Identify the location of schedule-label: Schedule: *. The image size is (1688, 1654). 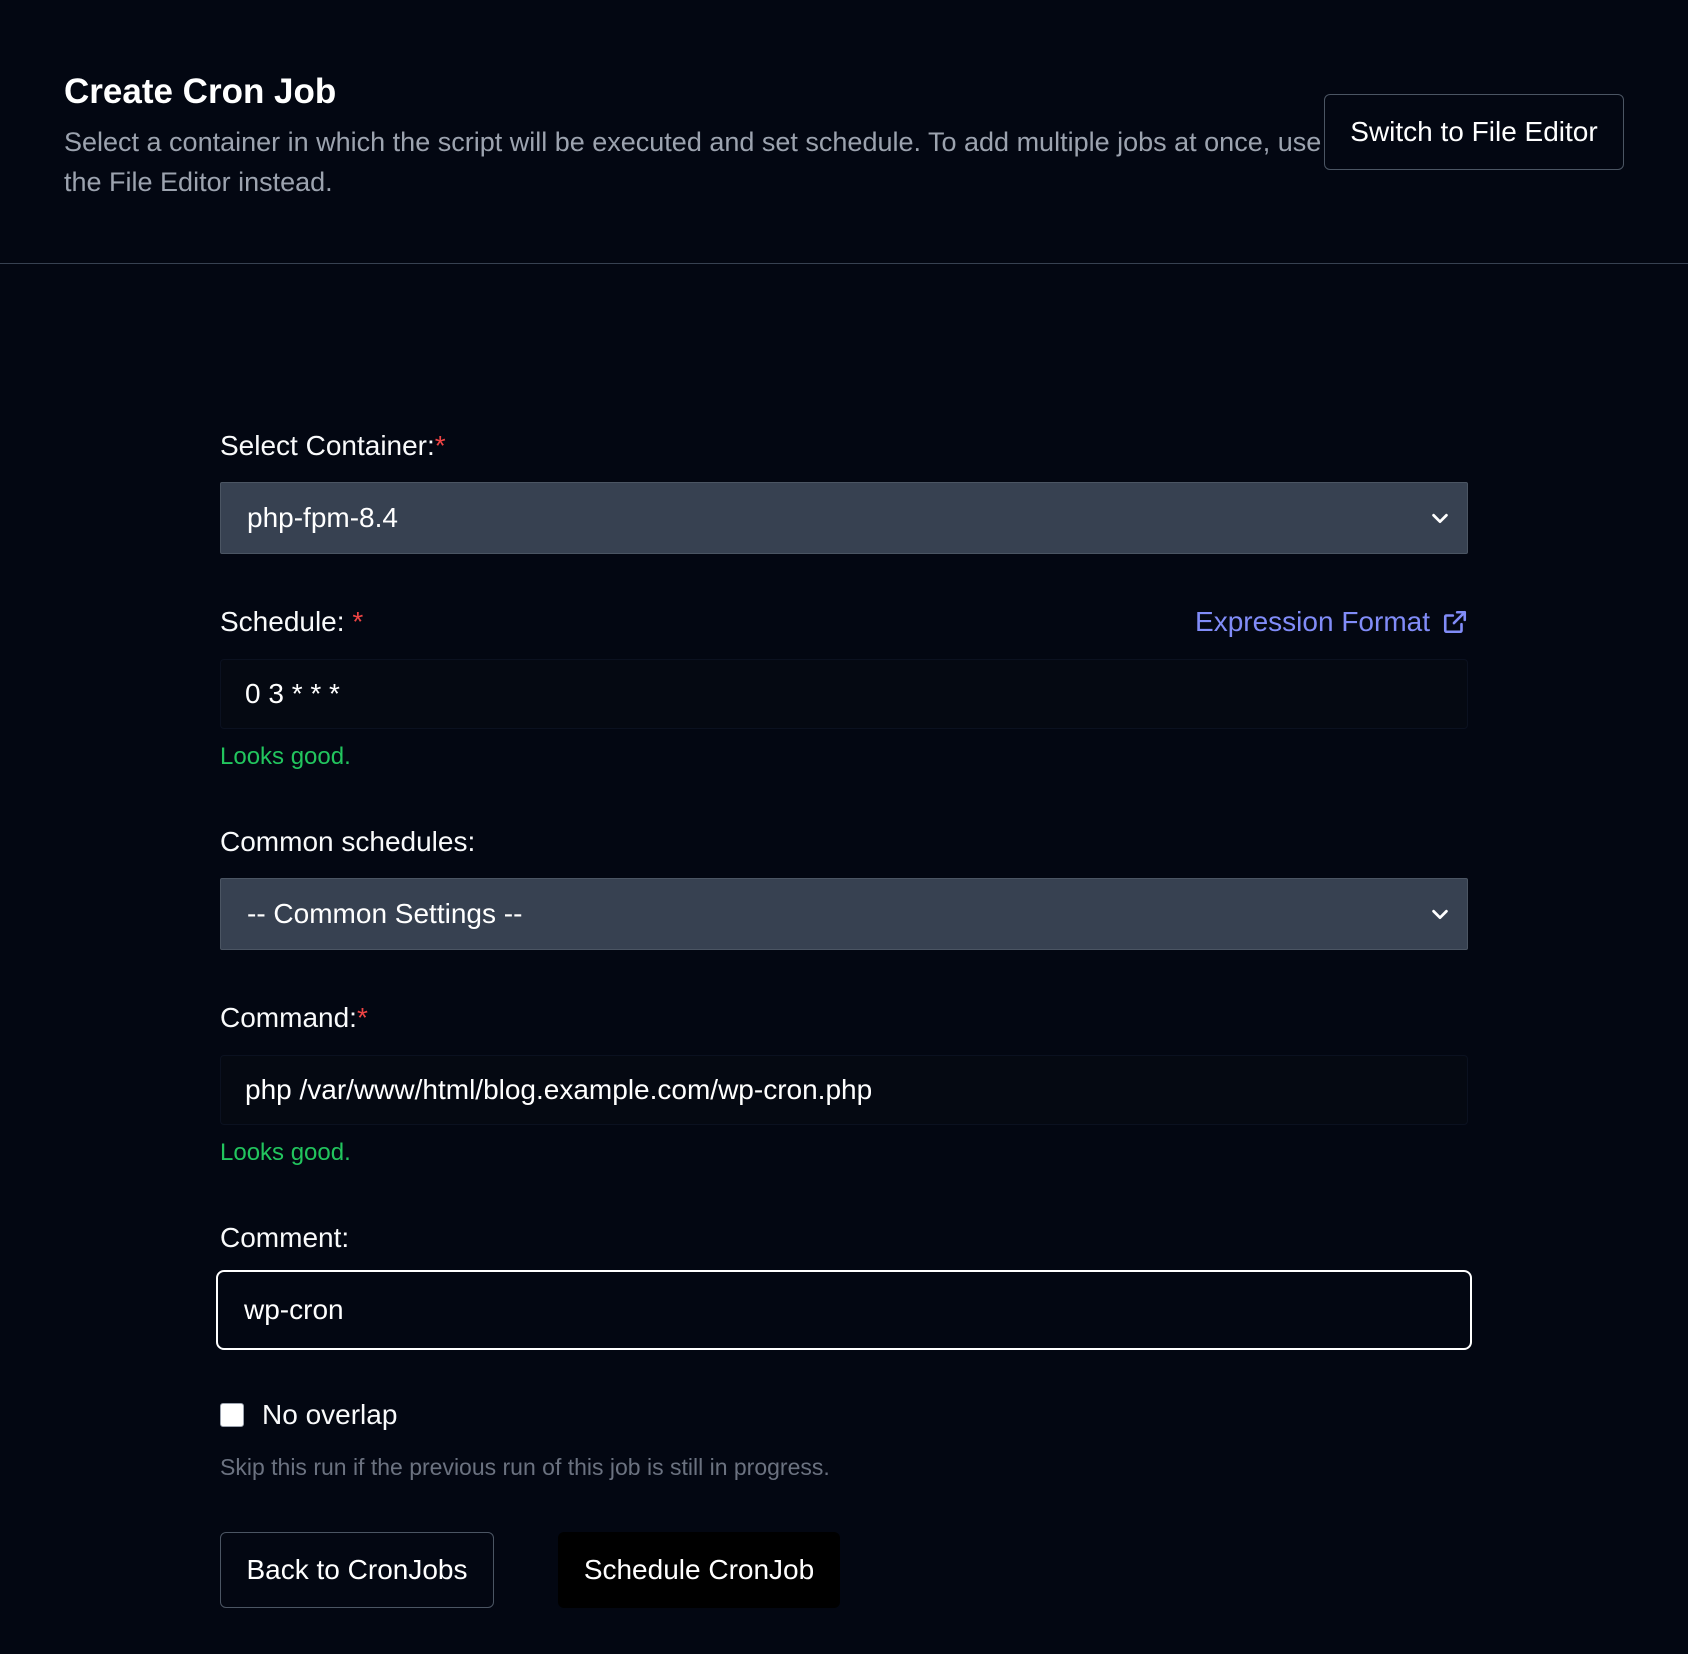
(291, 622).